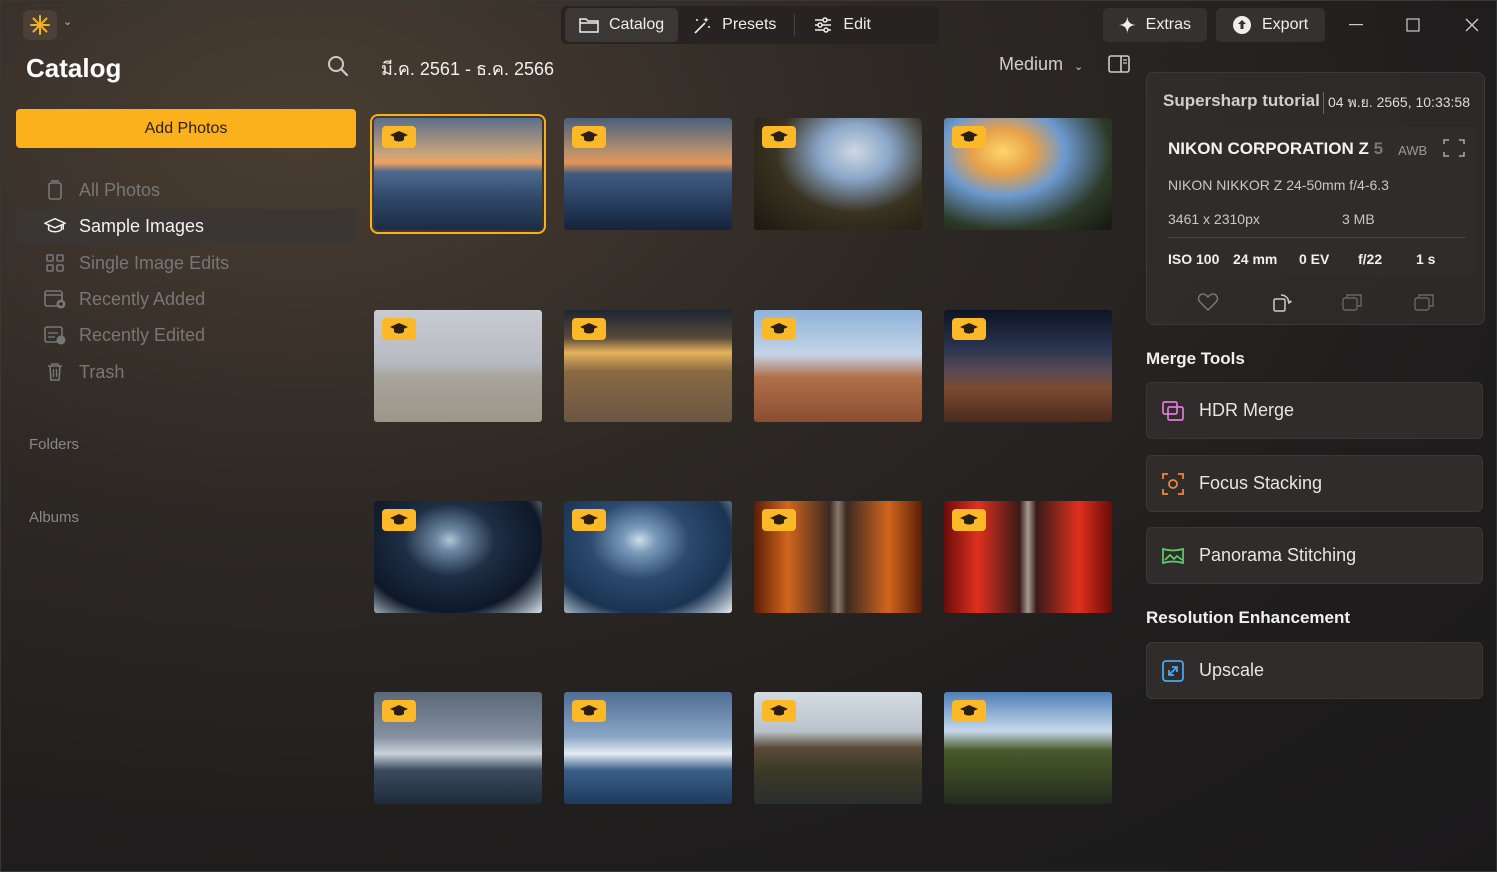  What do you see at coordinates (1232, 670) in the screenshot?
I see `tool-label: Upscale` at bounding box center [1232, 670].